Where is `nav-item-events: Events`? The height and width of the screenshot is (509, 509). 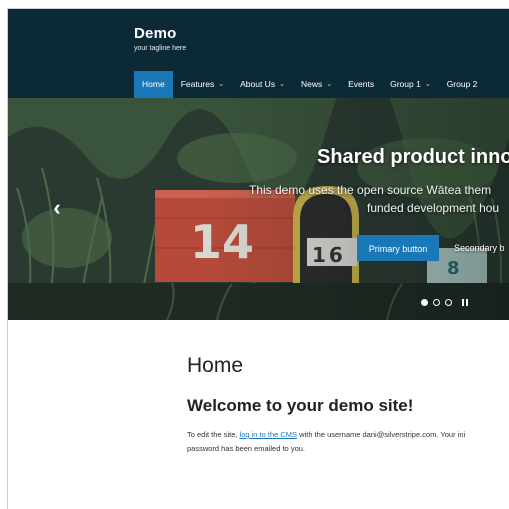 nav-item-events: Events is located at coordinates (361, 84).